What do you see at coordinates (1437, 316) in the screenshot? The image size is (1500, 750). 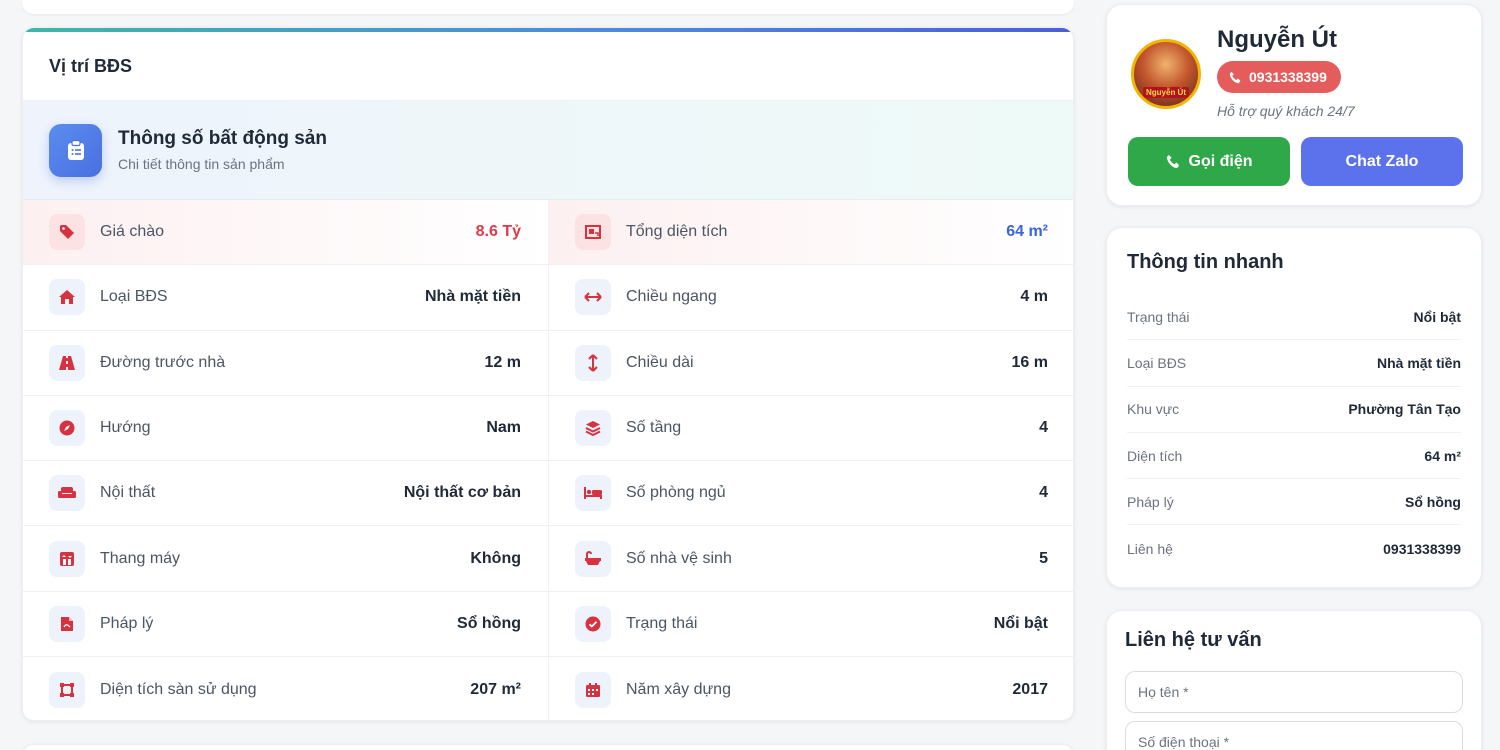 I see `quick-info-value: Nổi bật` at bounding box center [1437, 316].